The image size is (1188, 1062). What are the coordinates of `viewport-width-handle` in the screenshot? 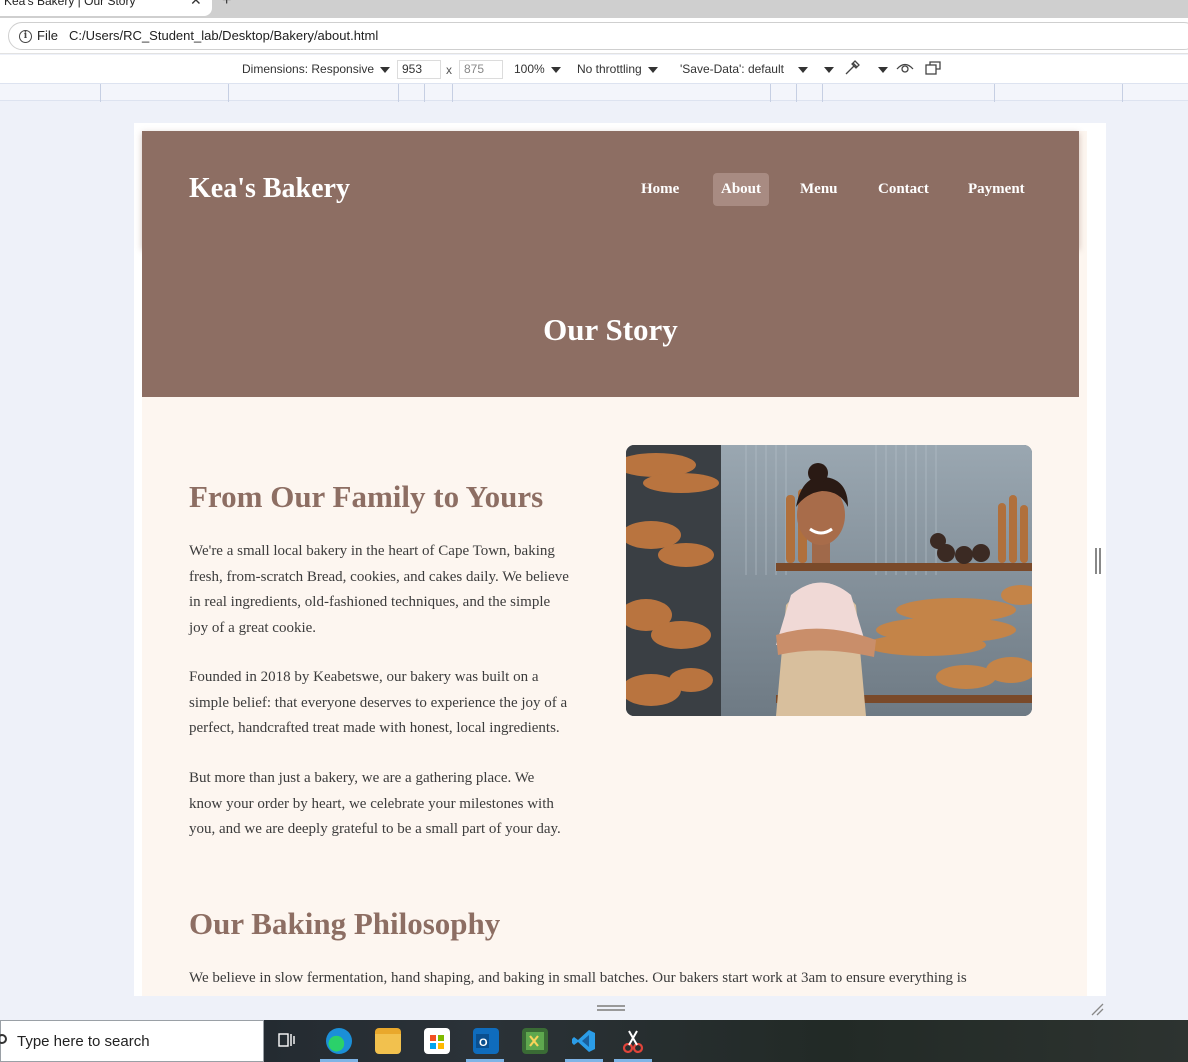 It's located at (1098, 561).